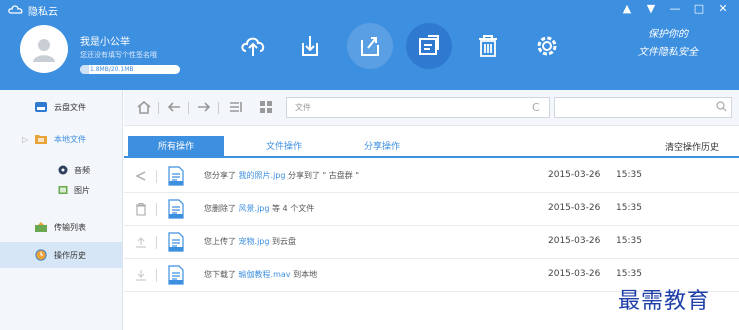  I want to click on share-icon, so click(370, 46).